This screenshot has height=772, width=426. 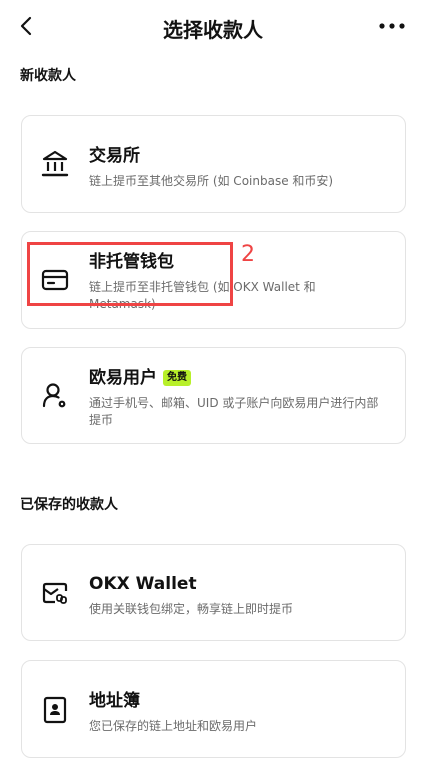 What do you see at coordinates (213, 164) in the screenshot?
I see `option-exchange: 交易所 链上提币至其他交易所 (如 Coinbase 和币安)` at bounding box center [213, 164].